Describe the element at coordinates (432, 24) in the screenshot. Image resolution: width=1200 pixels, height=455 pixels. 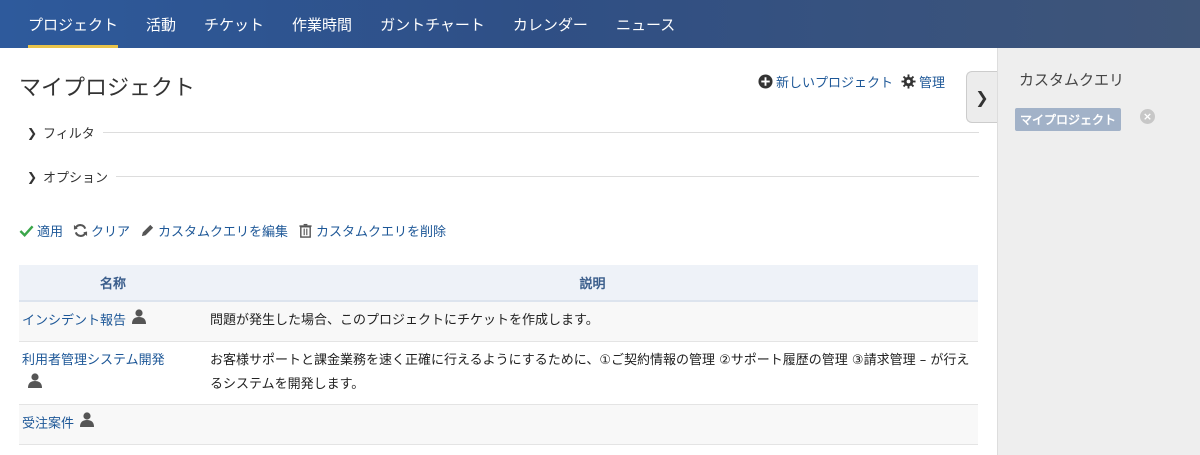
I see `nav-item-gantt: ガントチャート` at that location.